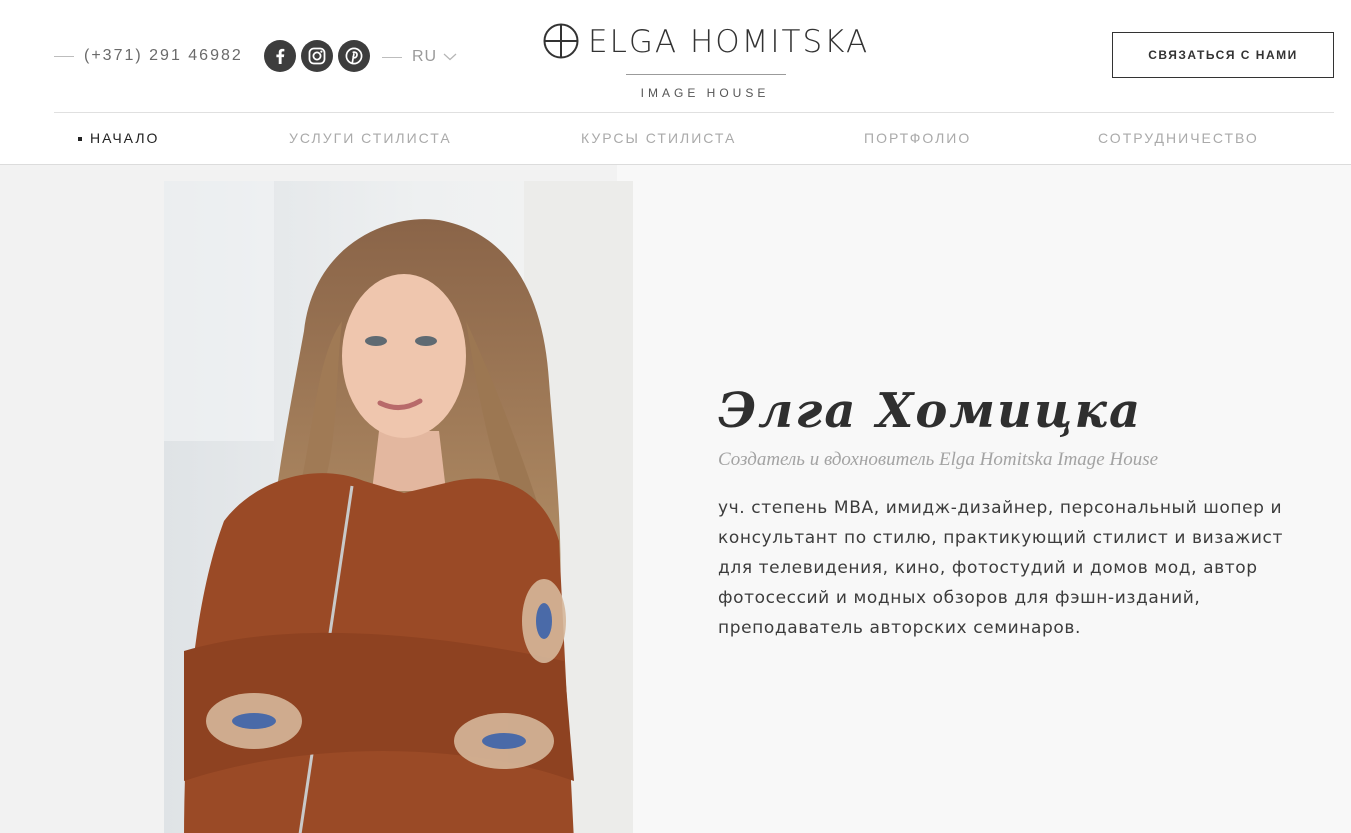  Describe the element at coordinates (705, 93) in the screenshot. I see `logo-subtitle: IMAGE HOUSE` at that location.